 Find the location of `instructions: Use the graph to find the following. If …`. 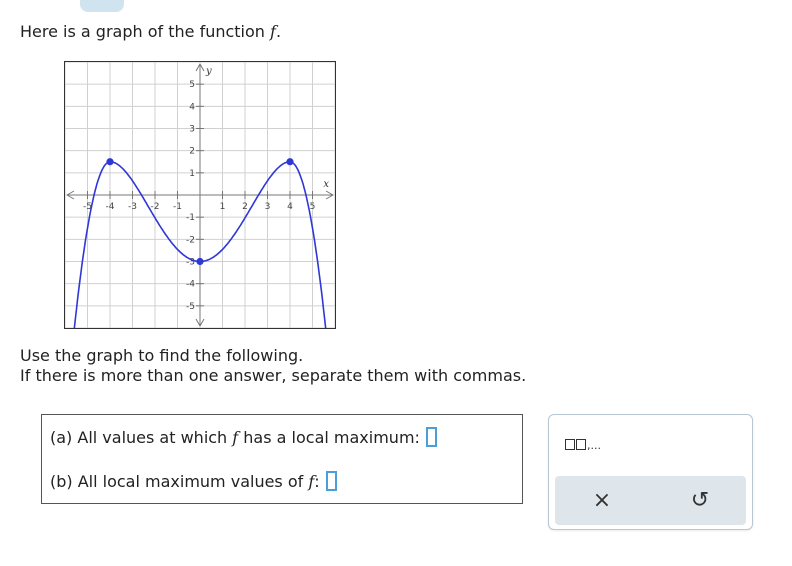

instructions: Use the graph to find the following. If … is located at coordinates (273, 366).